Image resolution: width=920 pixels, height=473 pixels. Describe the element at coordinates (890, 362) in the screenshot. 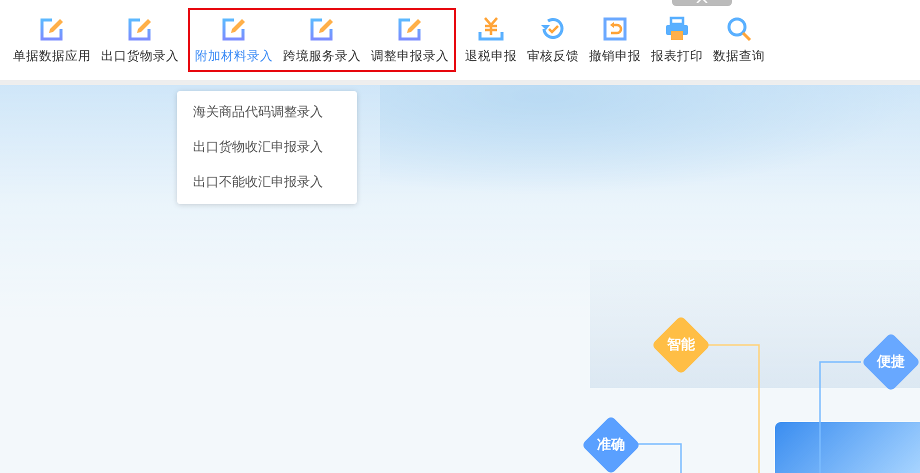

I see `feature-badge: 便捷` at that location.